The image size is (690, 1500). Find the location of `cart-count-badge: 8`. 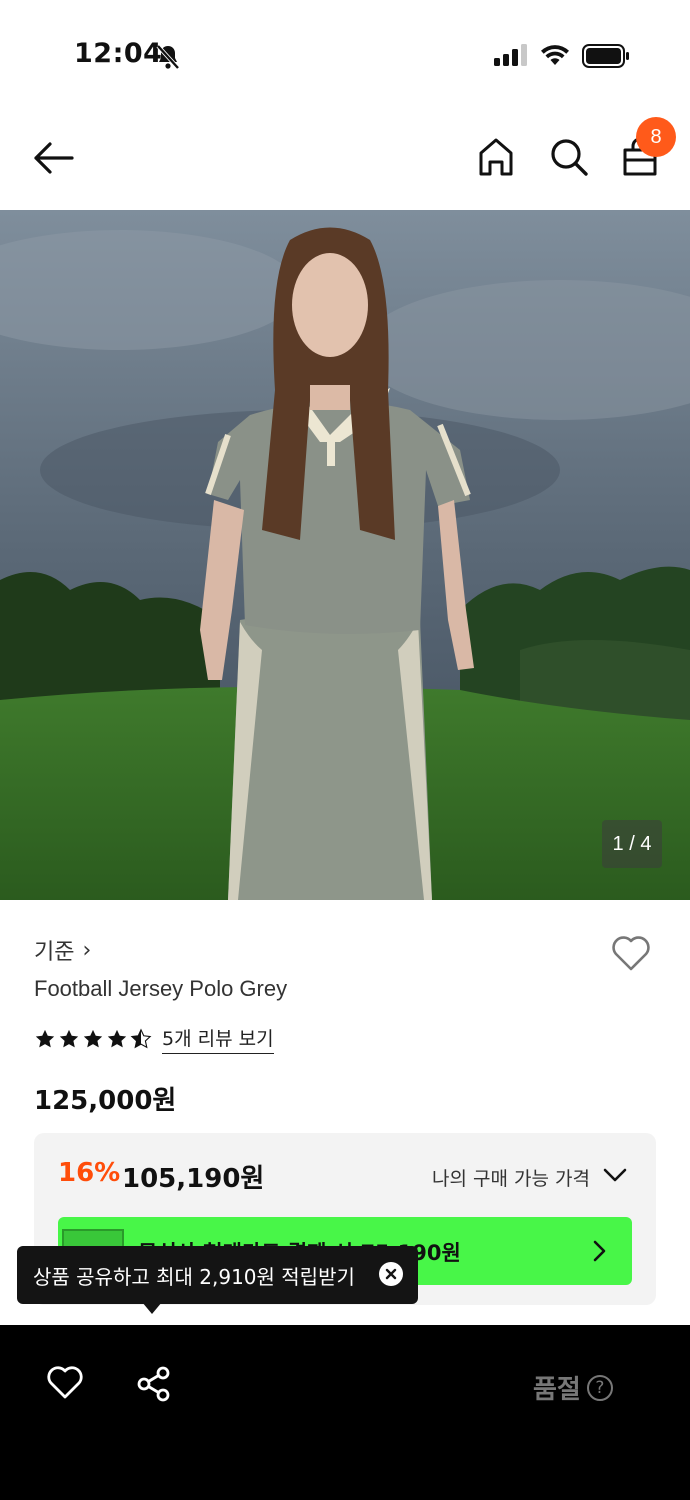

cart-count-badge: 8 is located at coordinates (656, 137).